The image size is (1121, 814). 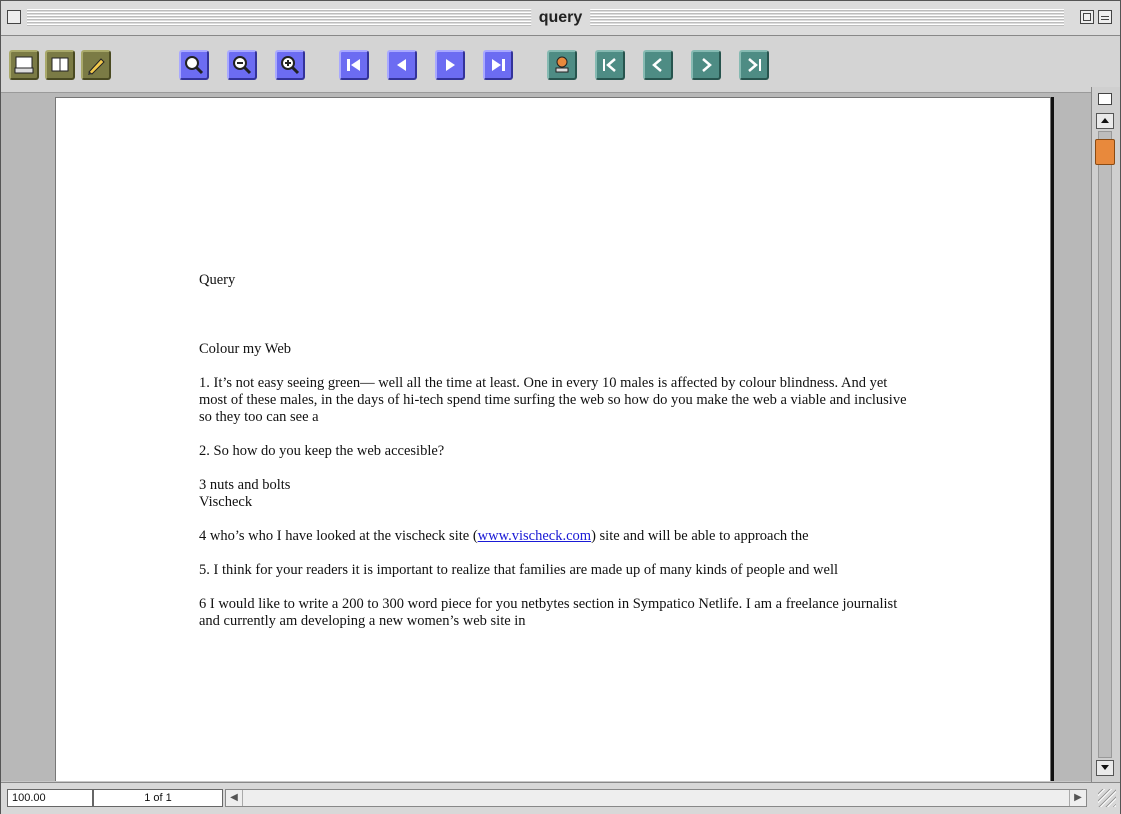 What do you see at coordinates (1105, 17) in the screenshot?
I see `collapse-box` at bounding box center [1105, 17].